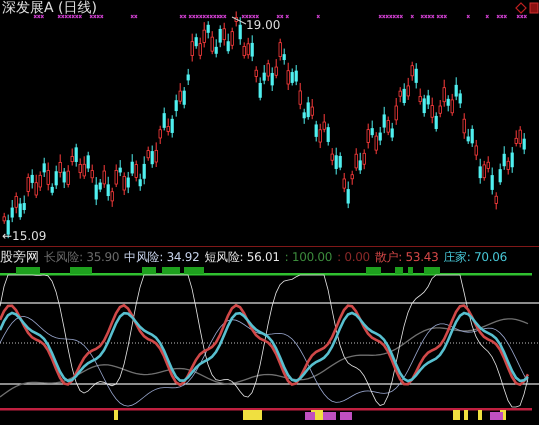  I want to click on chart-title: 深发展A (日线), so click(49, 8).